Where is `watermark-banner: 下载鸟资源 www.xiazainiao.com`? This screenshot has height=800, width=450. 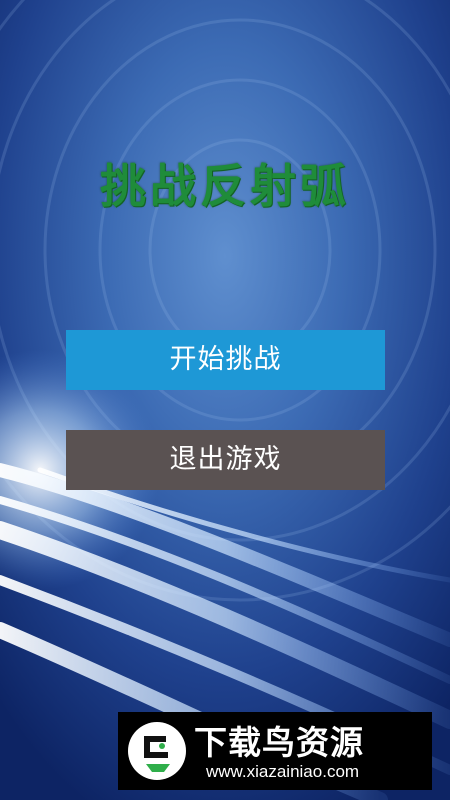
watermark-banner: 下载鸟资源 www.xiazainiao.com is located at coordinates (275, 751).